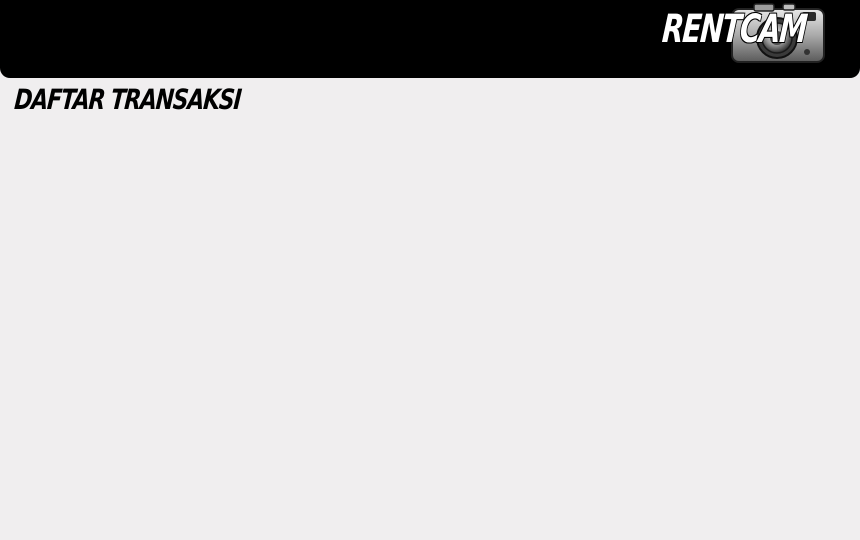 This screenshot has height=540, width=860. I want to click on brand-logo: RENTCAM, so click(747, 34).